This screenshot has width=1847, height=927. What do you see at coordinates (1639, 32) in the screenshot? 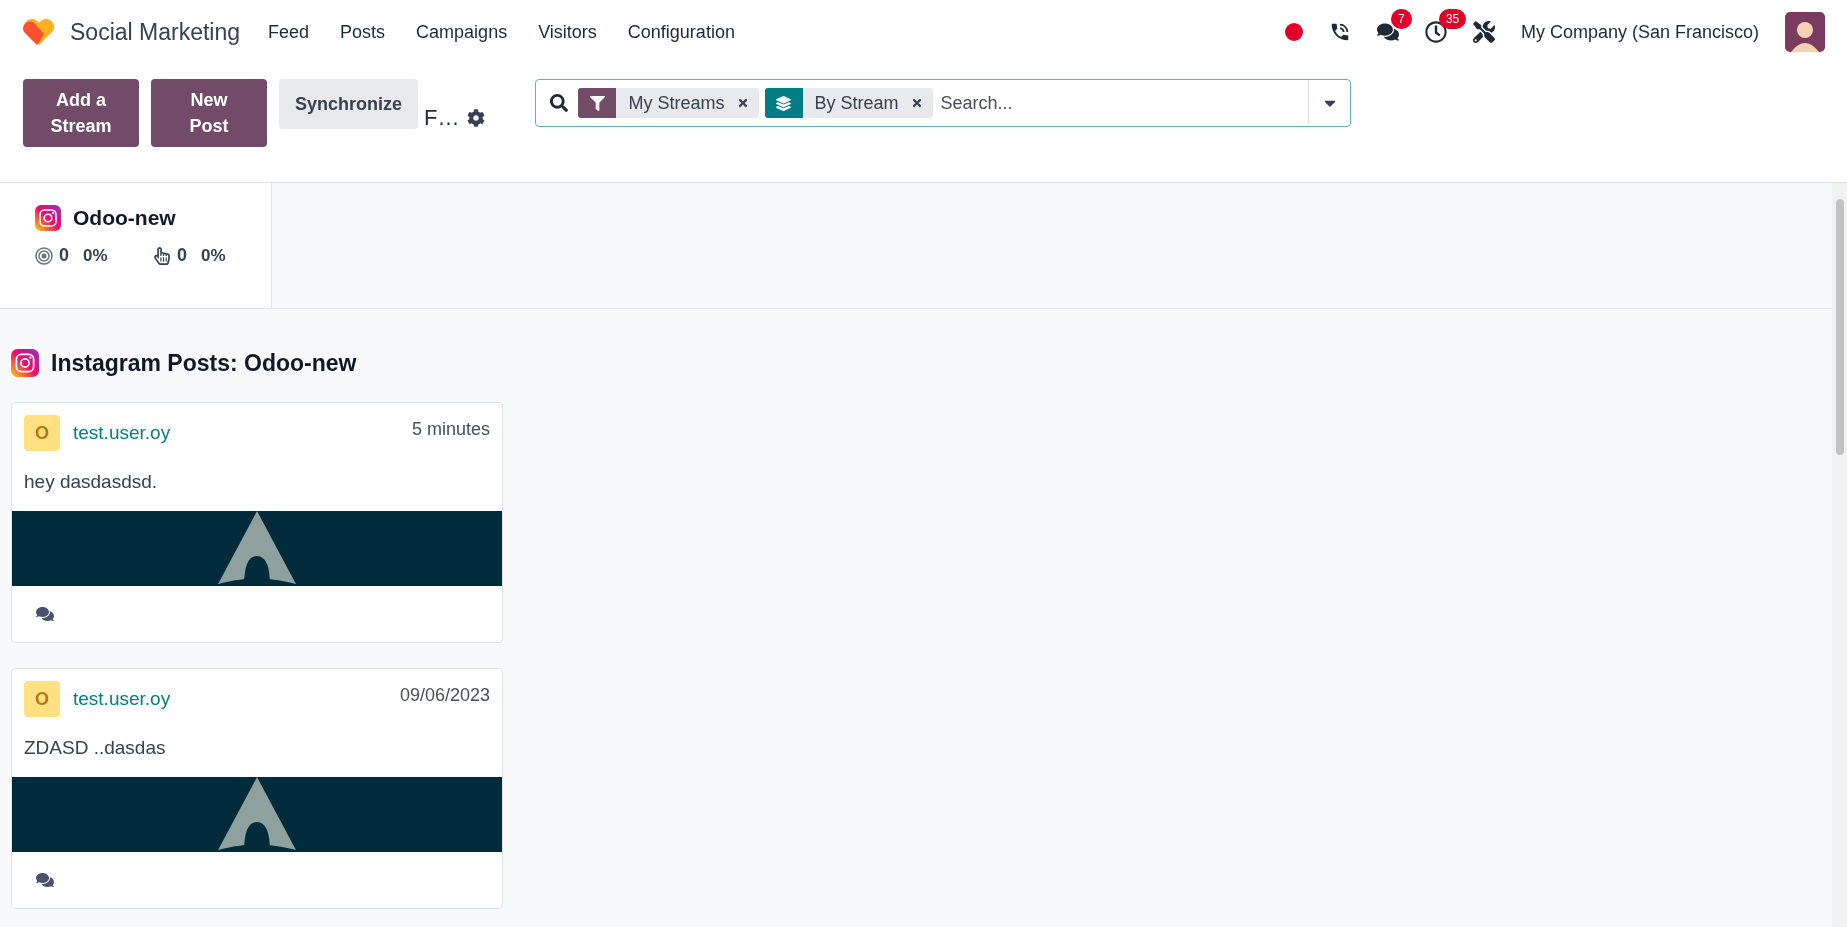
I see `company-switcher: My Company (San Francisco)` at bounding box center [1639, 32].